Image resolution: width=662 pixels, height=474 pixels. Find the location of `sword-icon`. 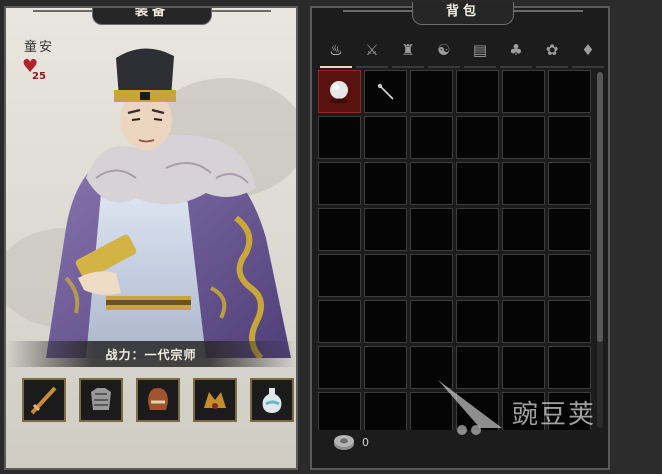

sword-icon is located at coordinates (43, 400).